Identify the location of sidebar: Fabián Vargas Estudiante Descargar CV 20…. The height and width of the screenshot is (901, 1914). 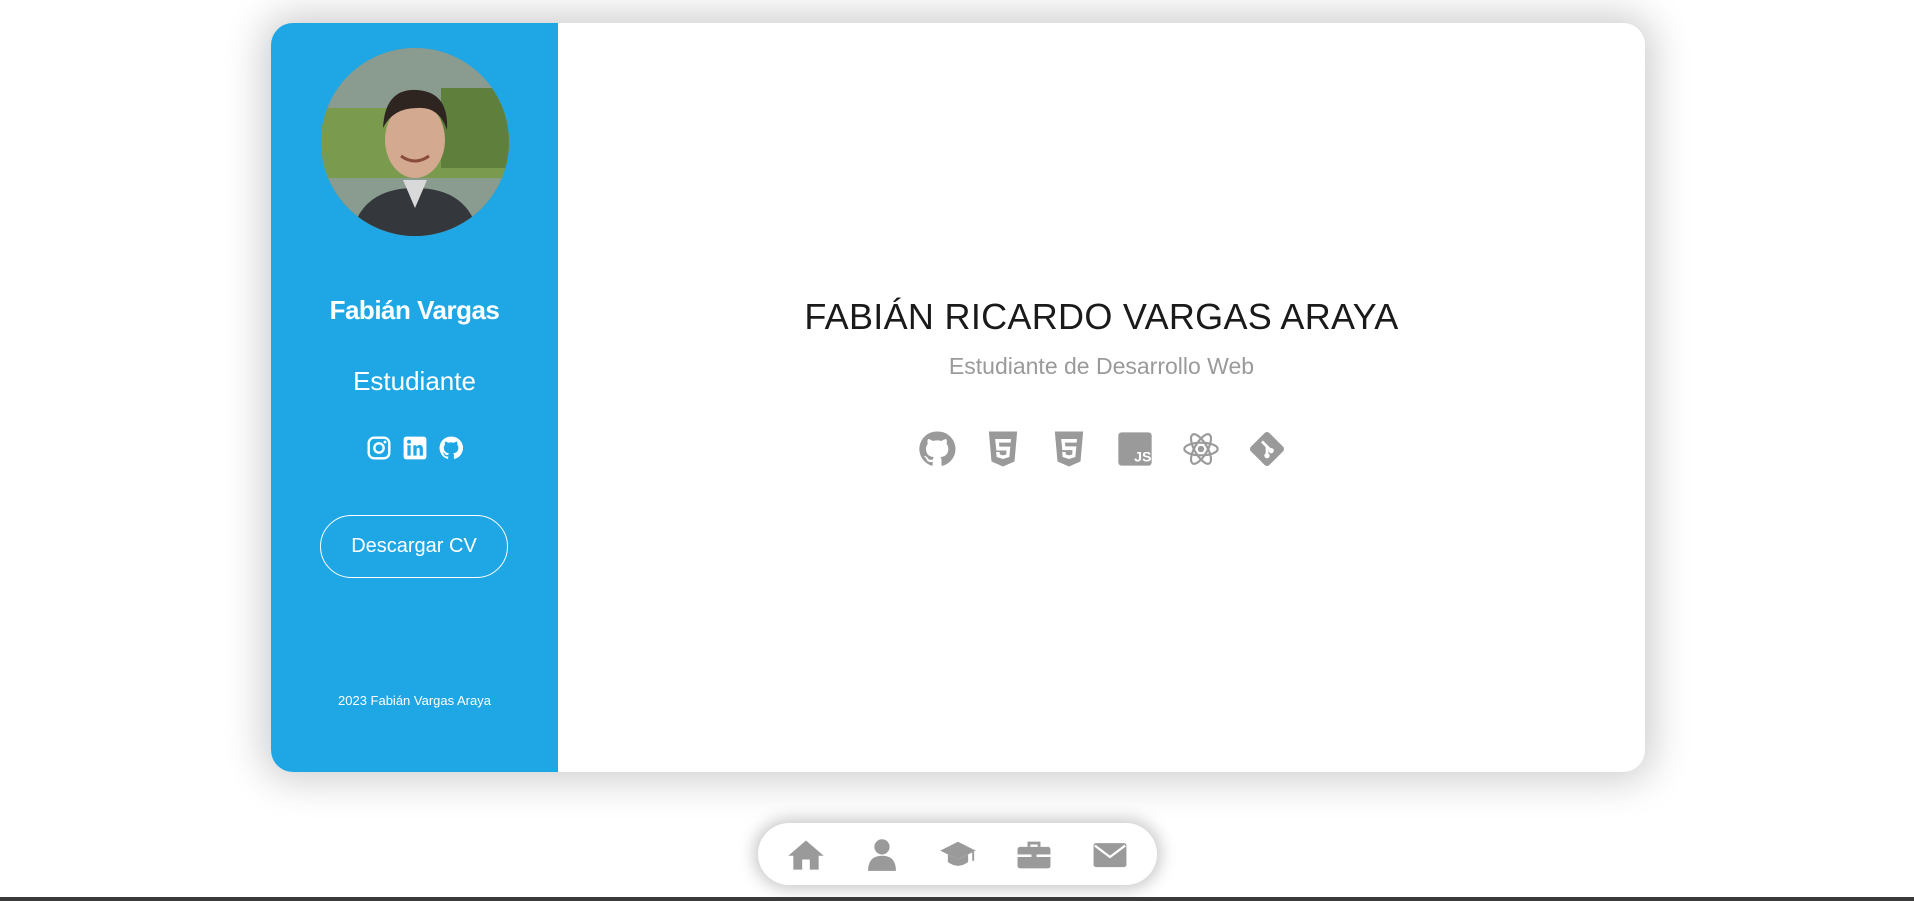
(414, 397).